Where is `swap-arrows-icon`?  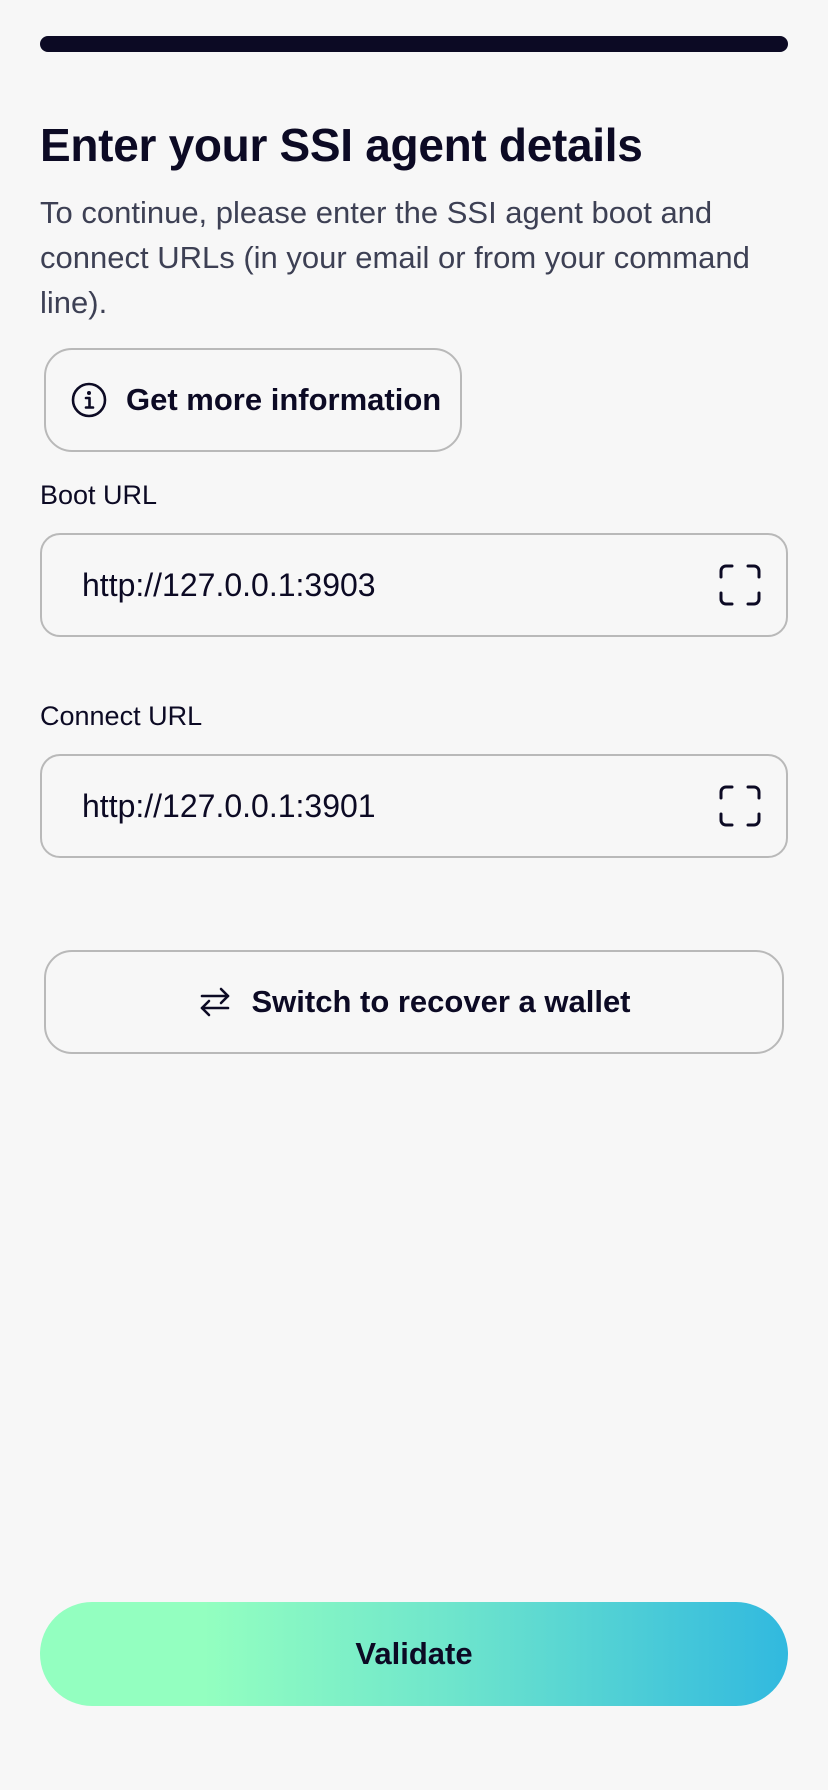
swap-arrows-icon is located at coordinates (215, 1002).